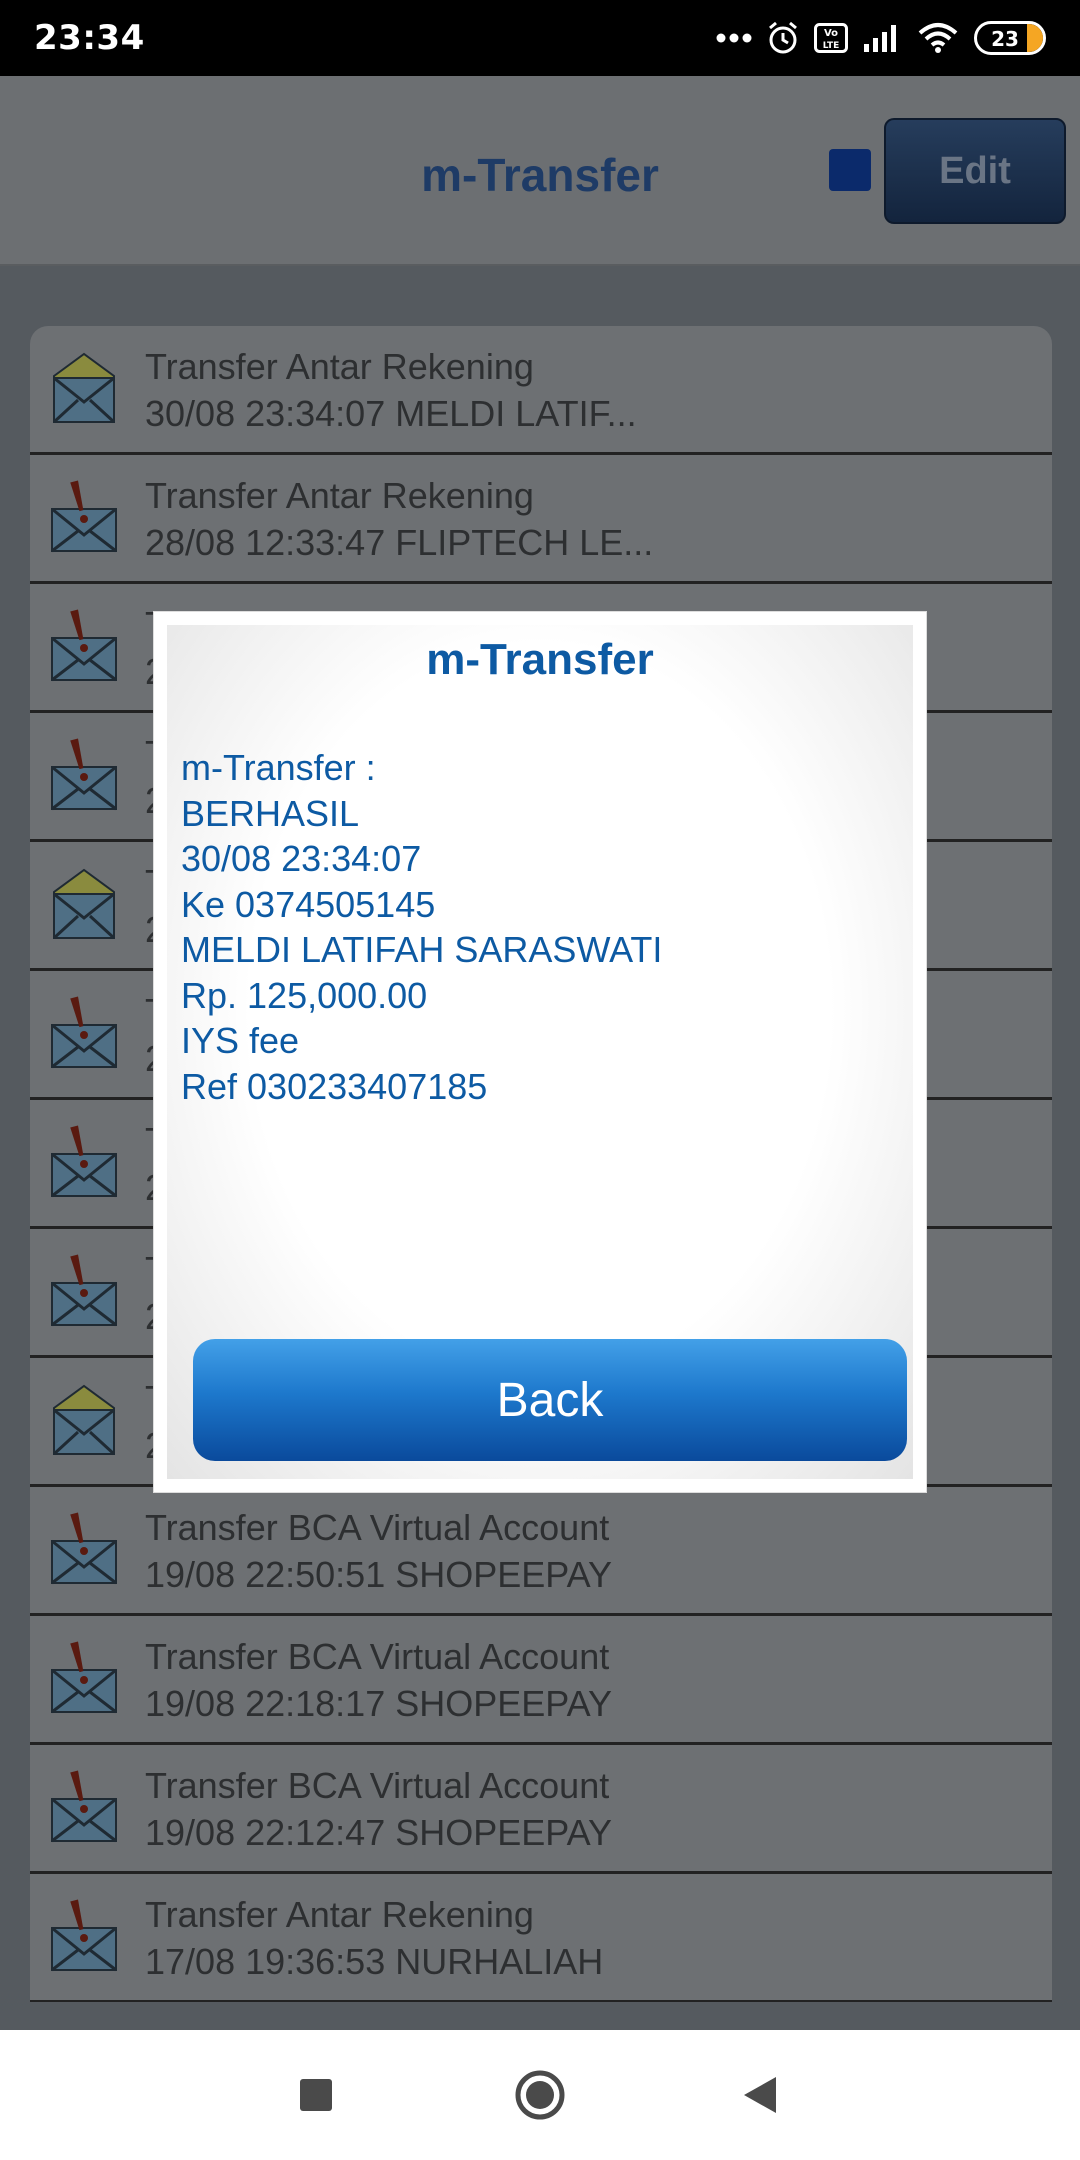  Describe the element at coordinates (308, 904) in the screenshot. I see `dialog-line: Ke 0374505145` at that location.